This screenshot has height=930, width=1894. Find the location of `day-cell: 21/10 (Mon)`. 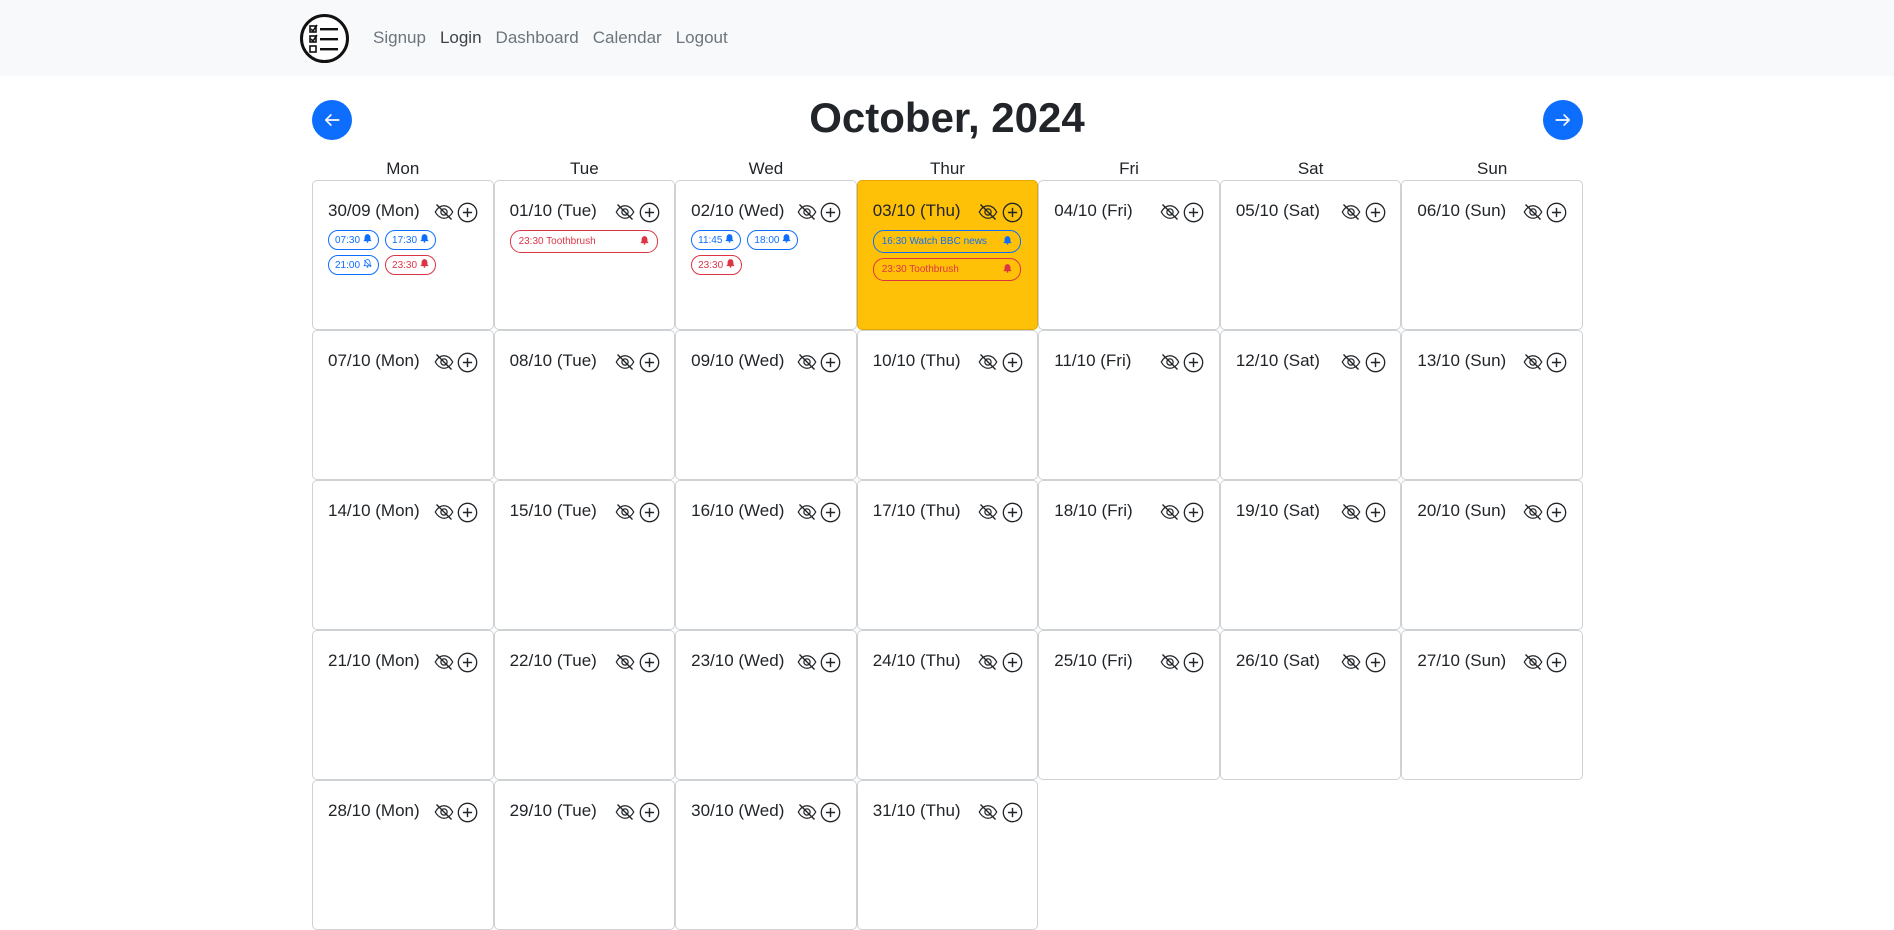

day-cell: 21/10 (Mon) is located at coordinates (403, 705).